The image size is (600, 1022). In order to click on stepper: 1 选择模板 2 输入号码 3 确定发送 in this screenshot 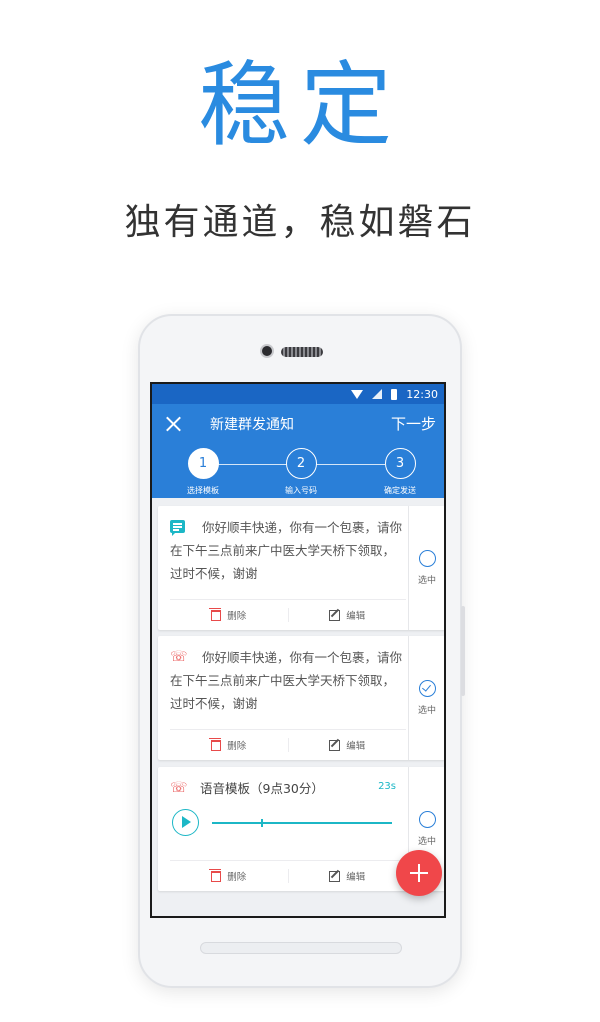, I will do `click(298, 473)`.